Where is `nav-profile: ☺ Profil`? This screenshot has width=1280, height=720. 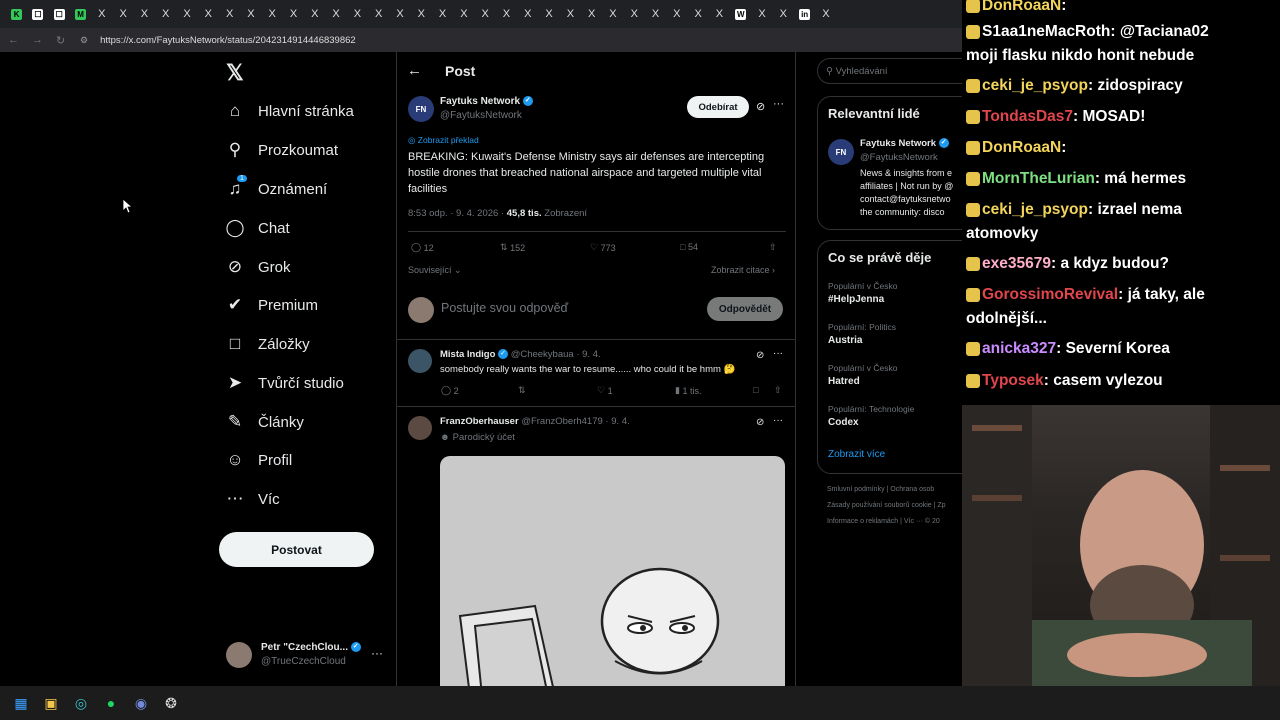
nav-profile: ☺ Profil is located at coordinates (256, 460).